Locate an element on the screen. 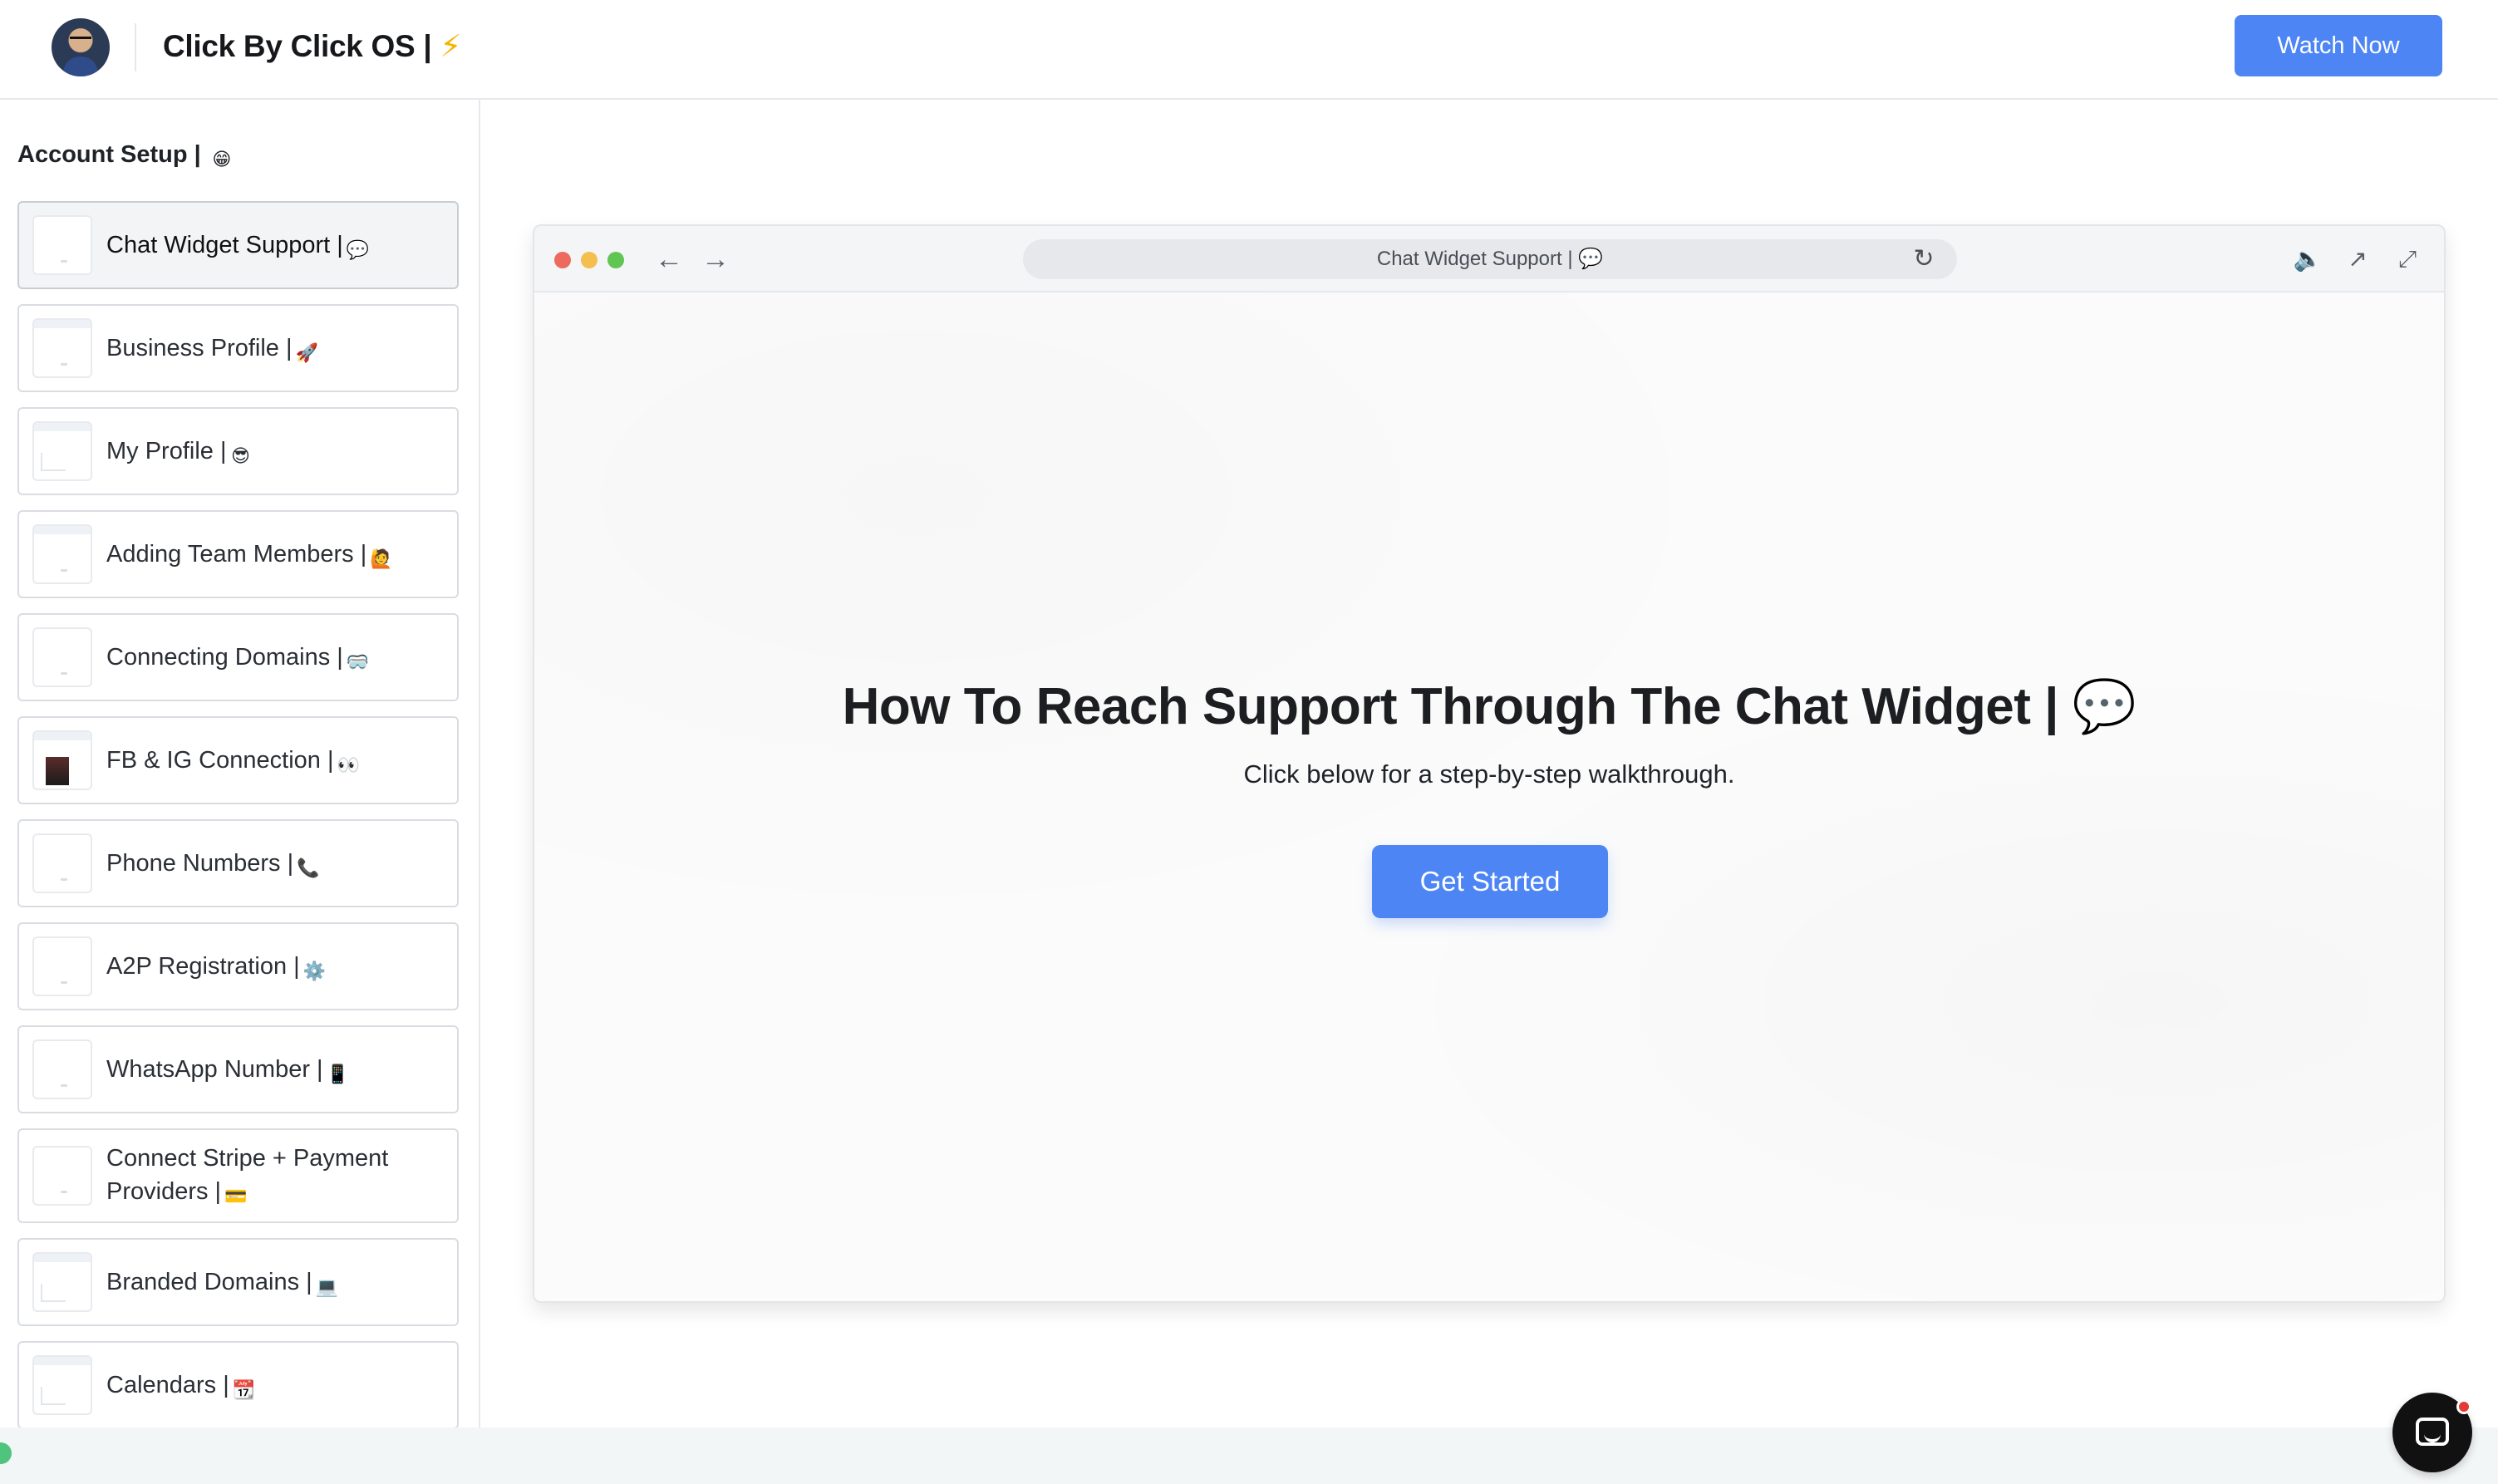  sidebar-item-branded-domains: Branded Domains | 💻 is located at coordinates (238, 1282).